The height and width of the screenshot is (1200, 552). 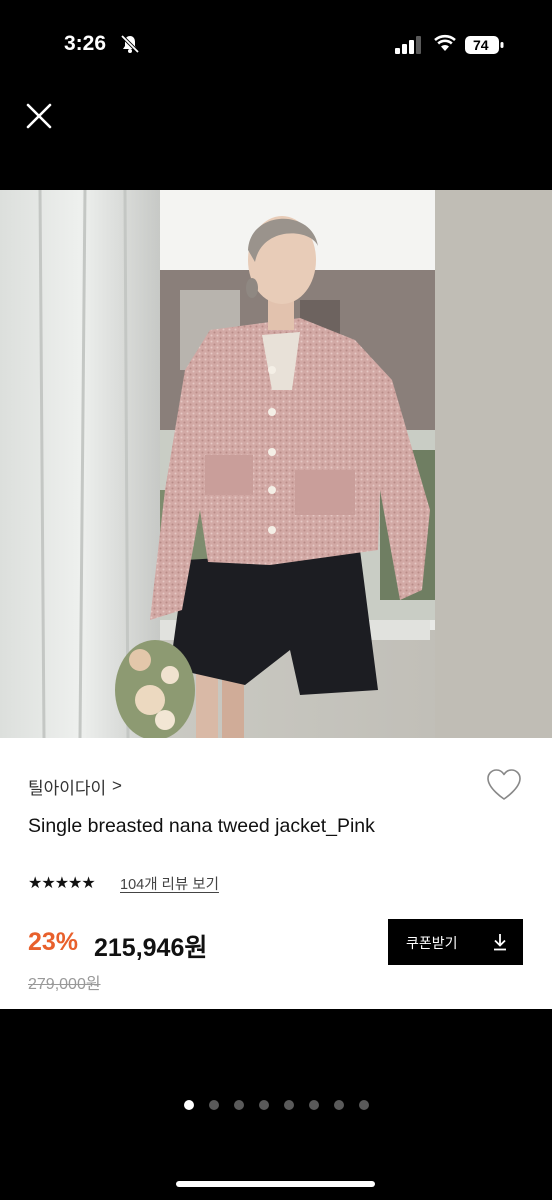 I want to click on status-bar: 3:26 74, so click(x=276, y=45).